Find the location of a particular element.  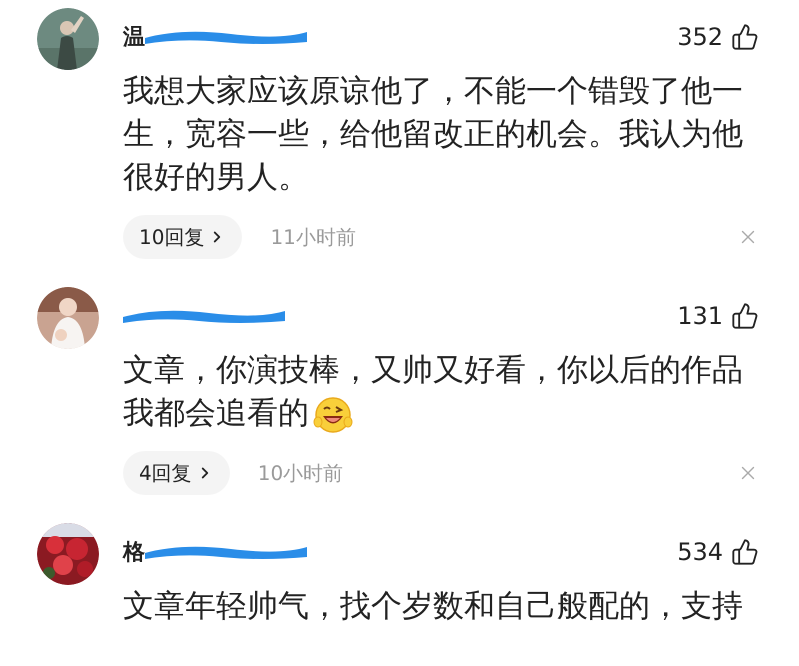

comment-text: 文章，你演技棒，又帅又好看，你以后的作品我都会追看的 is located at coordinates (439, 392).